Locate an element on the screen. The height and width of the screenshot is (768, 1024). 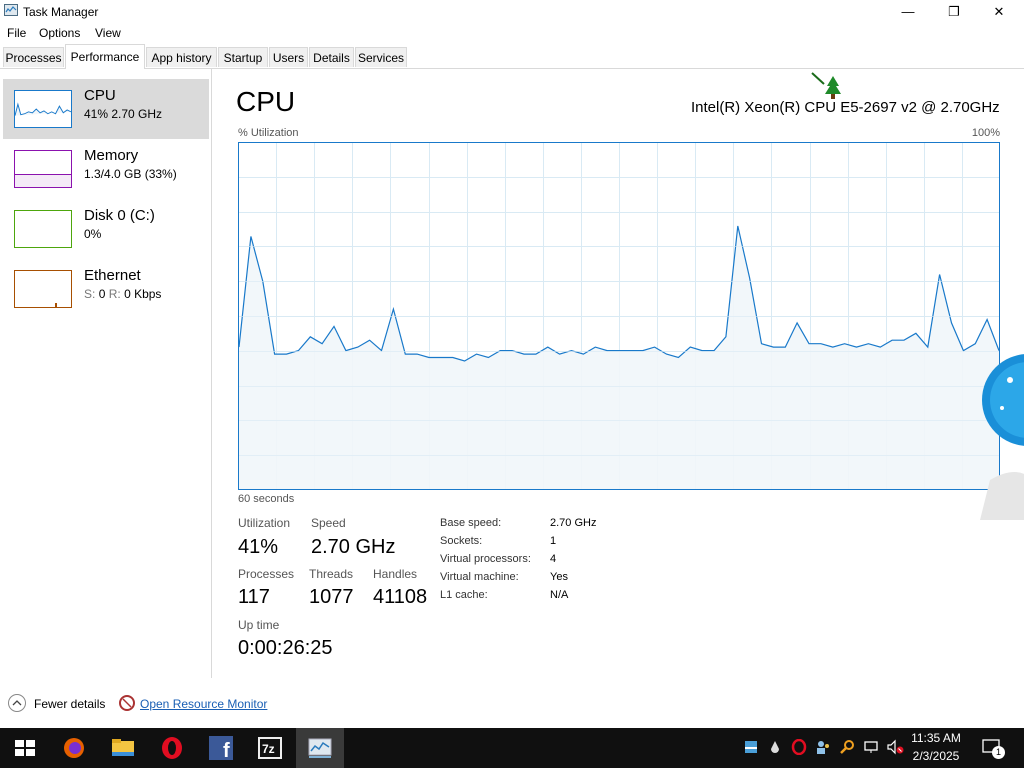
file-explorer-icon is located at coordinates (123, 748).